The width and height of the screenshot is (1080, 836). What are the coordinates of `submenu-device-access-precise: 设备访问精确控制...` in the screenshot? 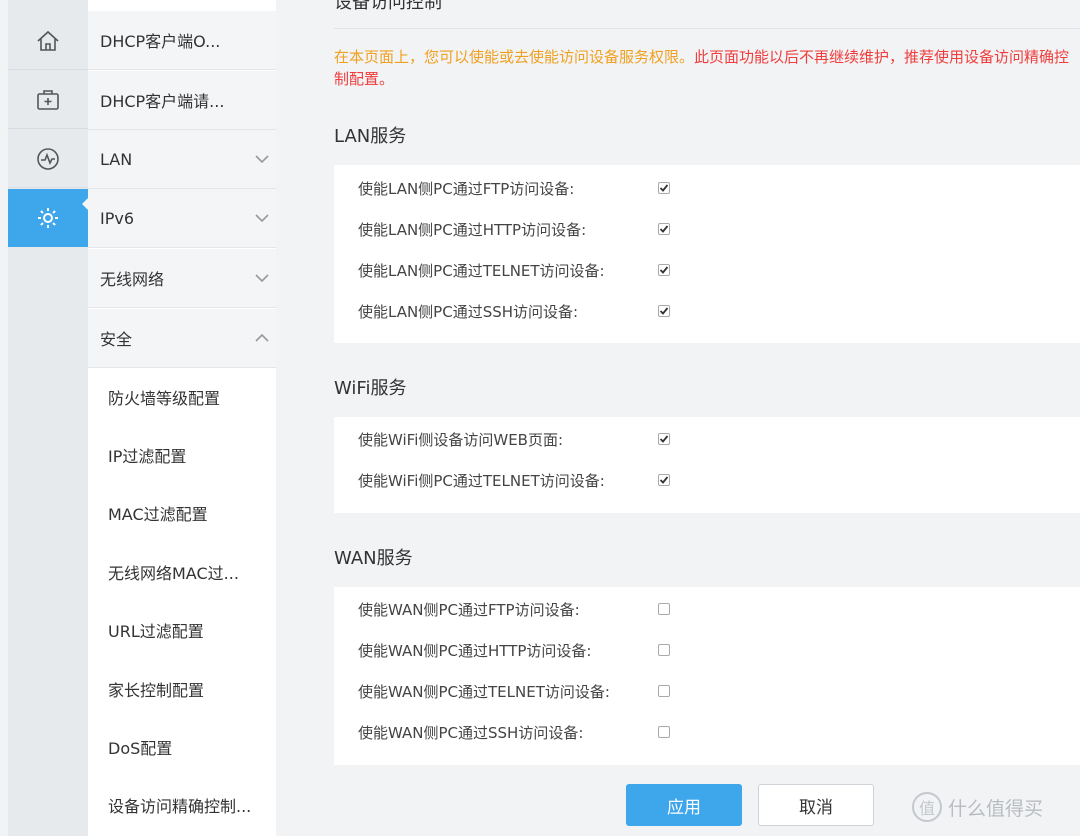 It's located at (182, 805).